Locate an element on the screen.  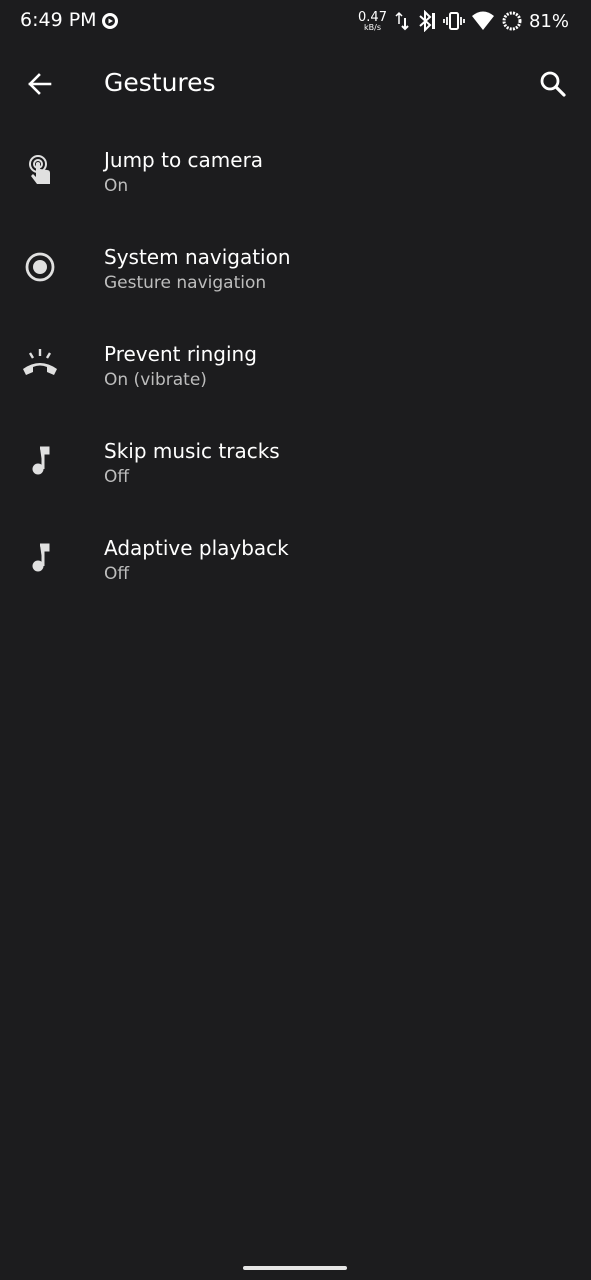
touch-camera-icon is located at coordinates (40, 170).